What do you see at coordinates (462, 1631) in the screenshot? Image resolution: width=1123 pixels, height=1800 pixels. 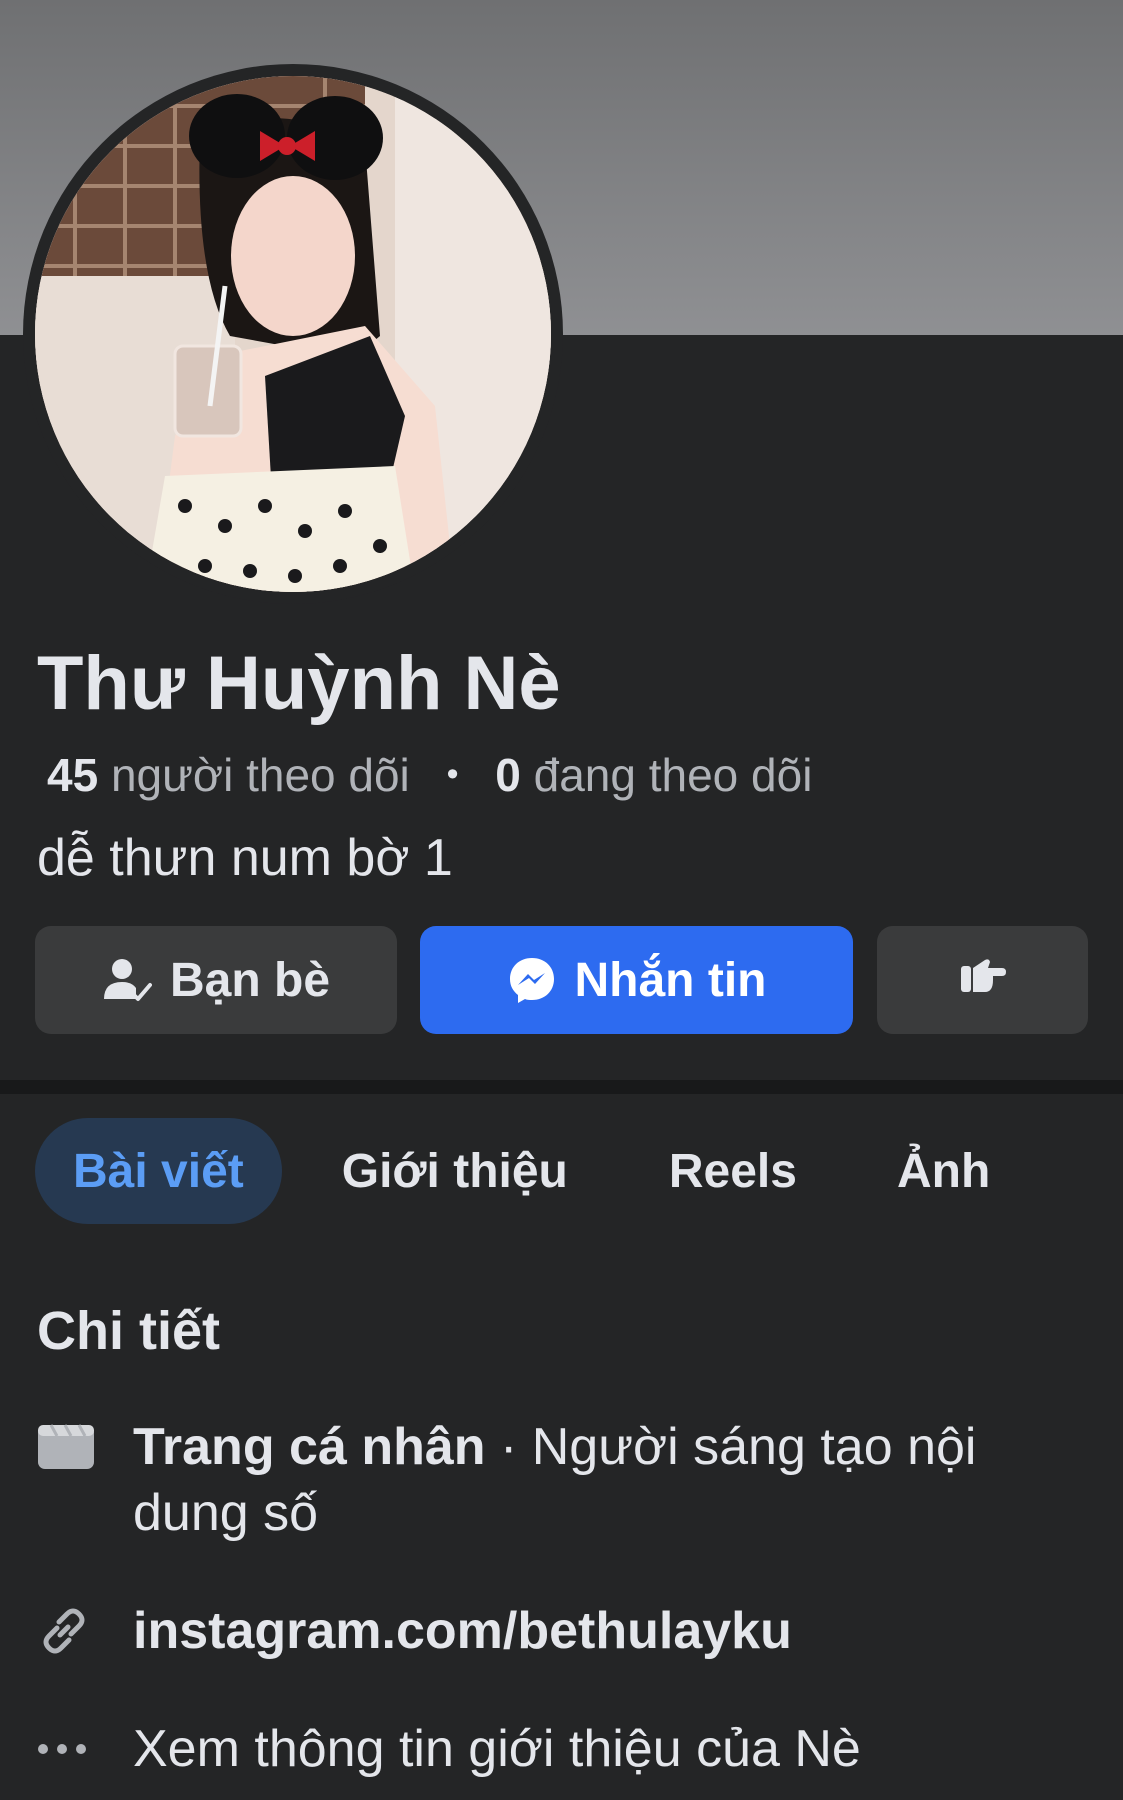 I see `instagram-link-text: instagram.com/bethulayku` at bounding box center [462, 1631].